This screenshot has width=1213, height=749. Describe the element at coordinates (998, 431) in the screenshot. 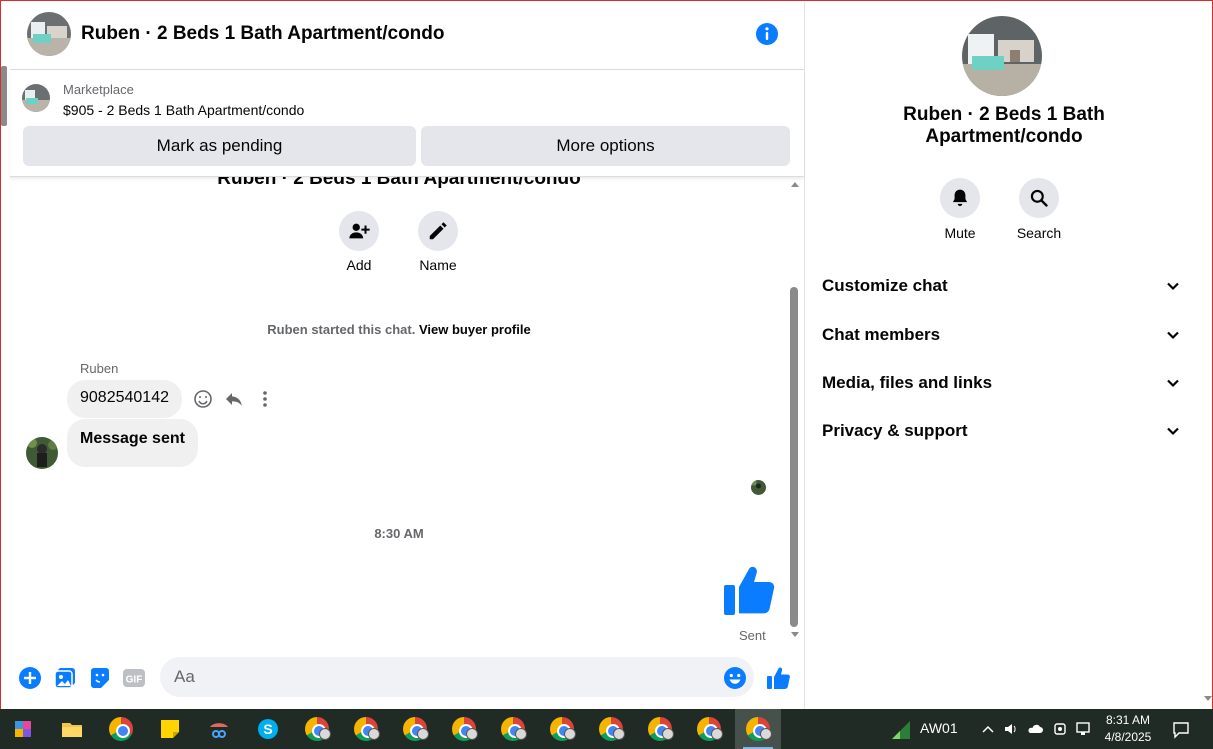

I see `section-privacy-support: Privacy & support` at that location.